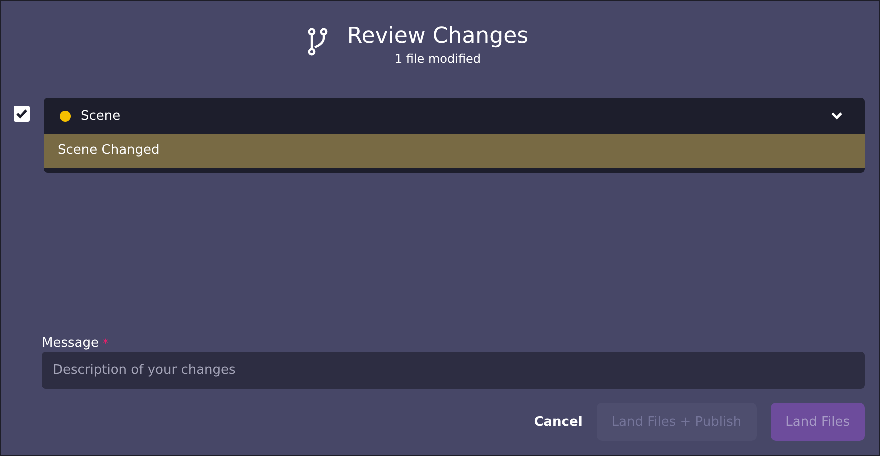  Describe the element at coordinates (70, 343) in the screenshot. I see `field-label: Message` at that location.